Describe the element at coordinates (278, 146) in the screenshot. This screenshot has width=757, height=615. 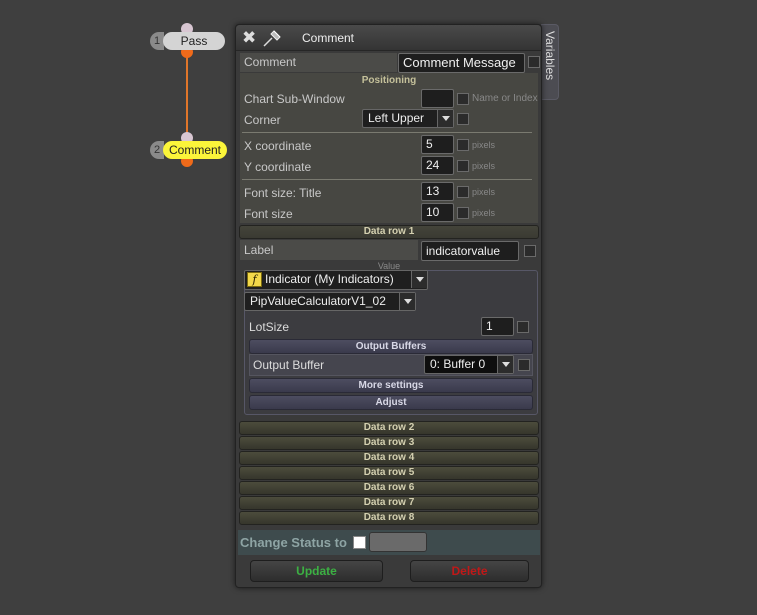
I see `x-coordinate-label: X coordinate` at that location.